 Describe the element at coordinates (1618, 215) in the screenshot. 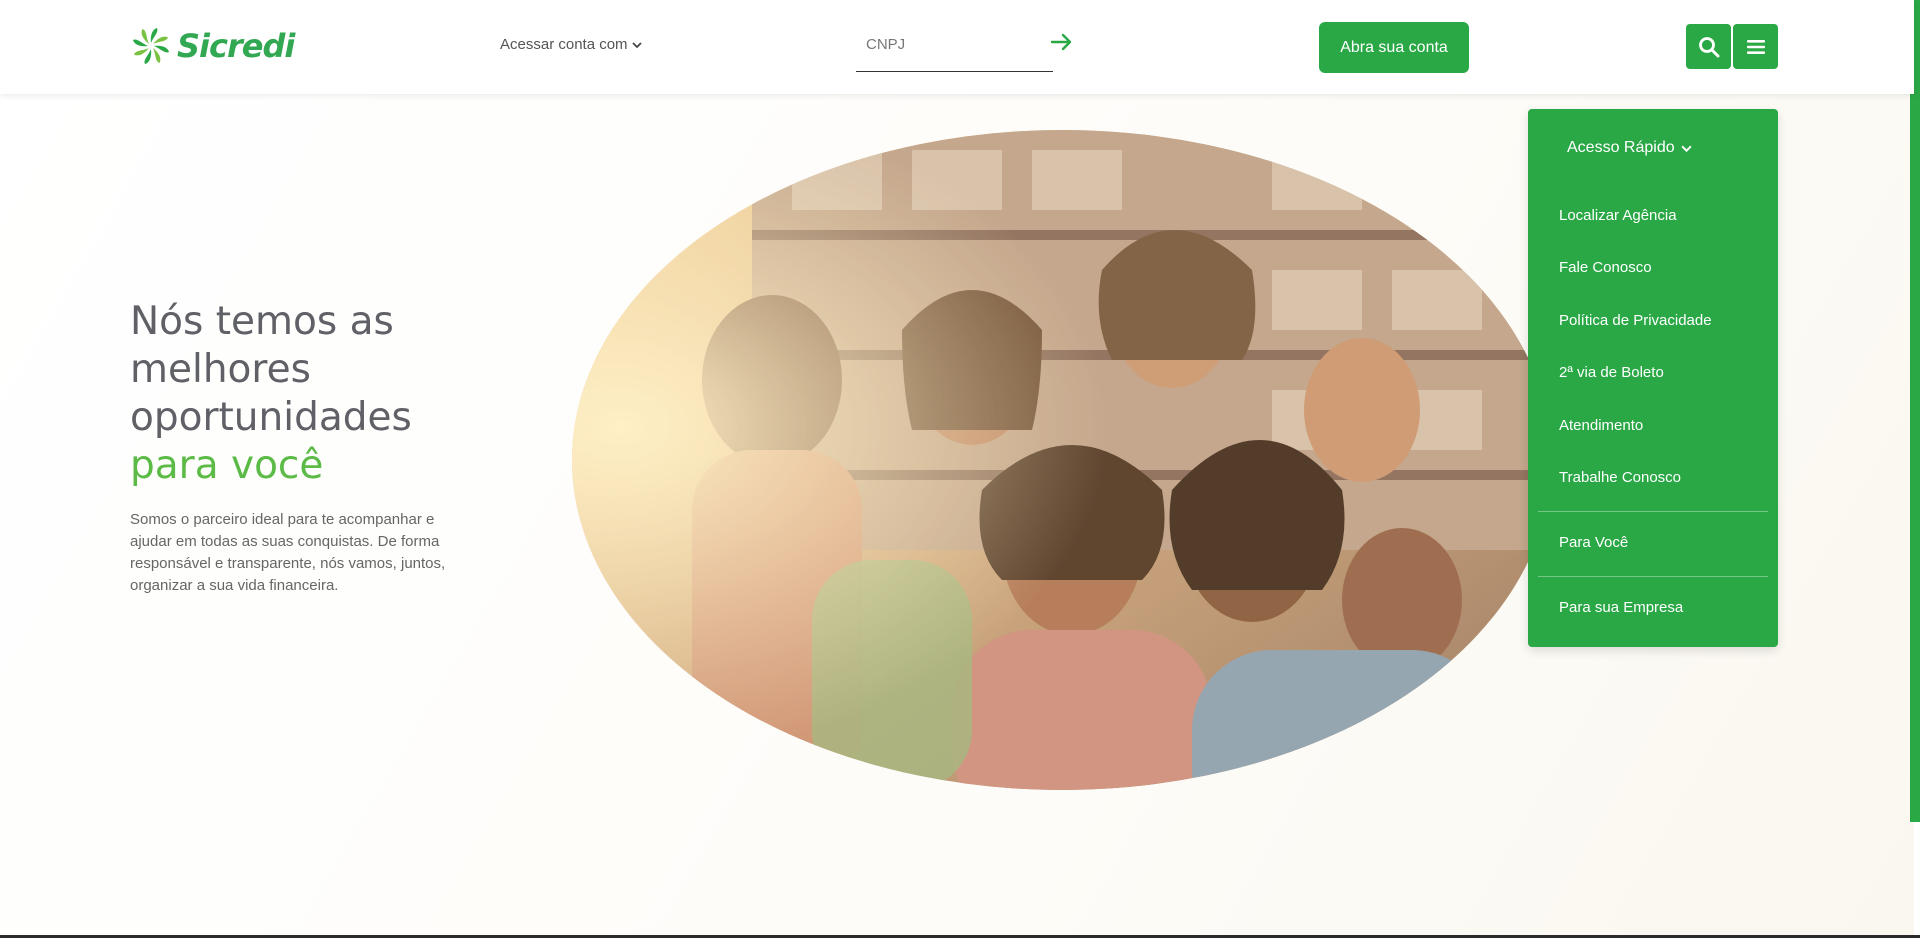

I see `menu-item-localizar-agencia: Localizar Agência` at that location.